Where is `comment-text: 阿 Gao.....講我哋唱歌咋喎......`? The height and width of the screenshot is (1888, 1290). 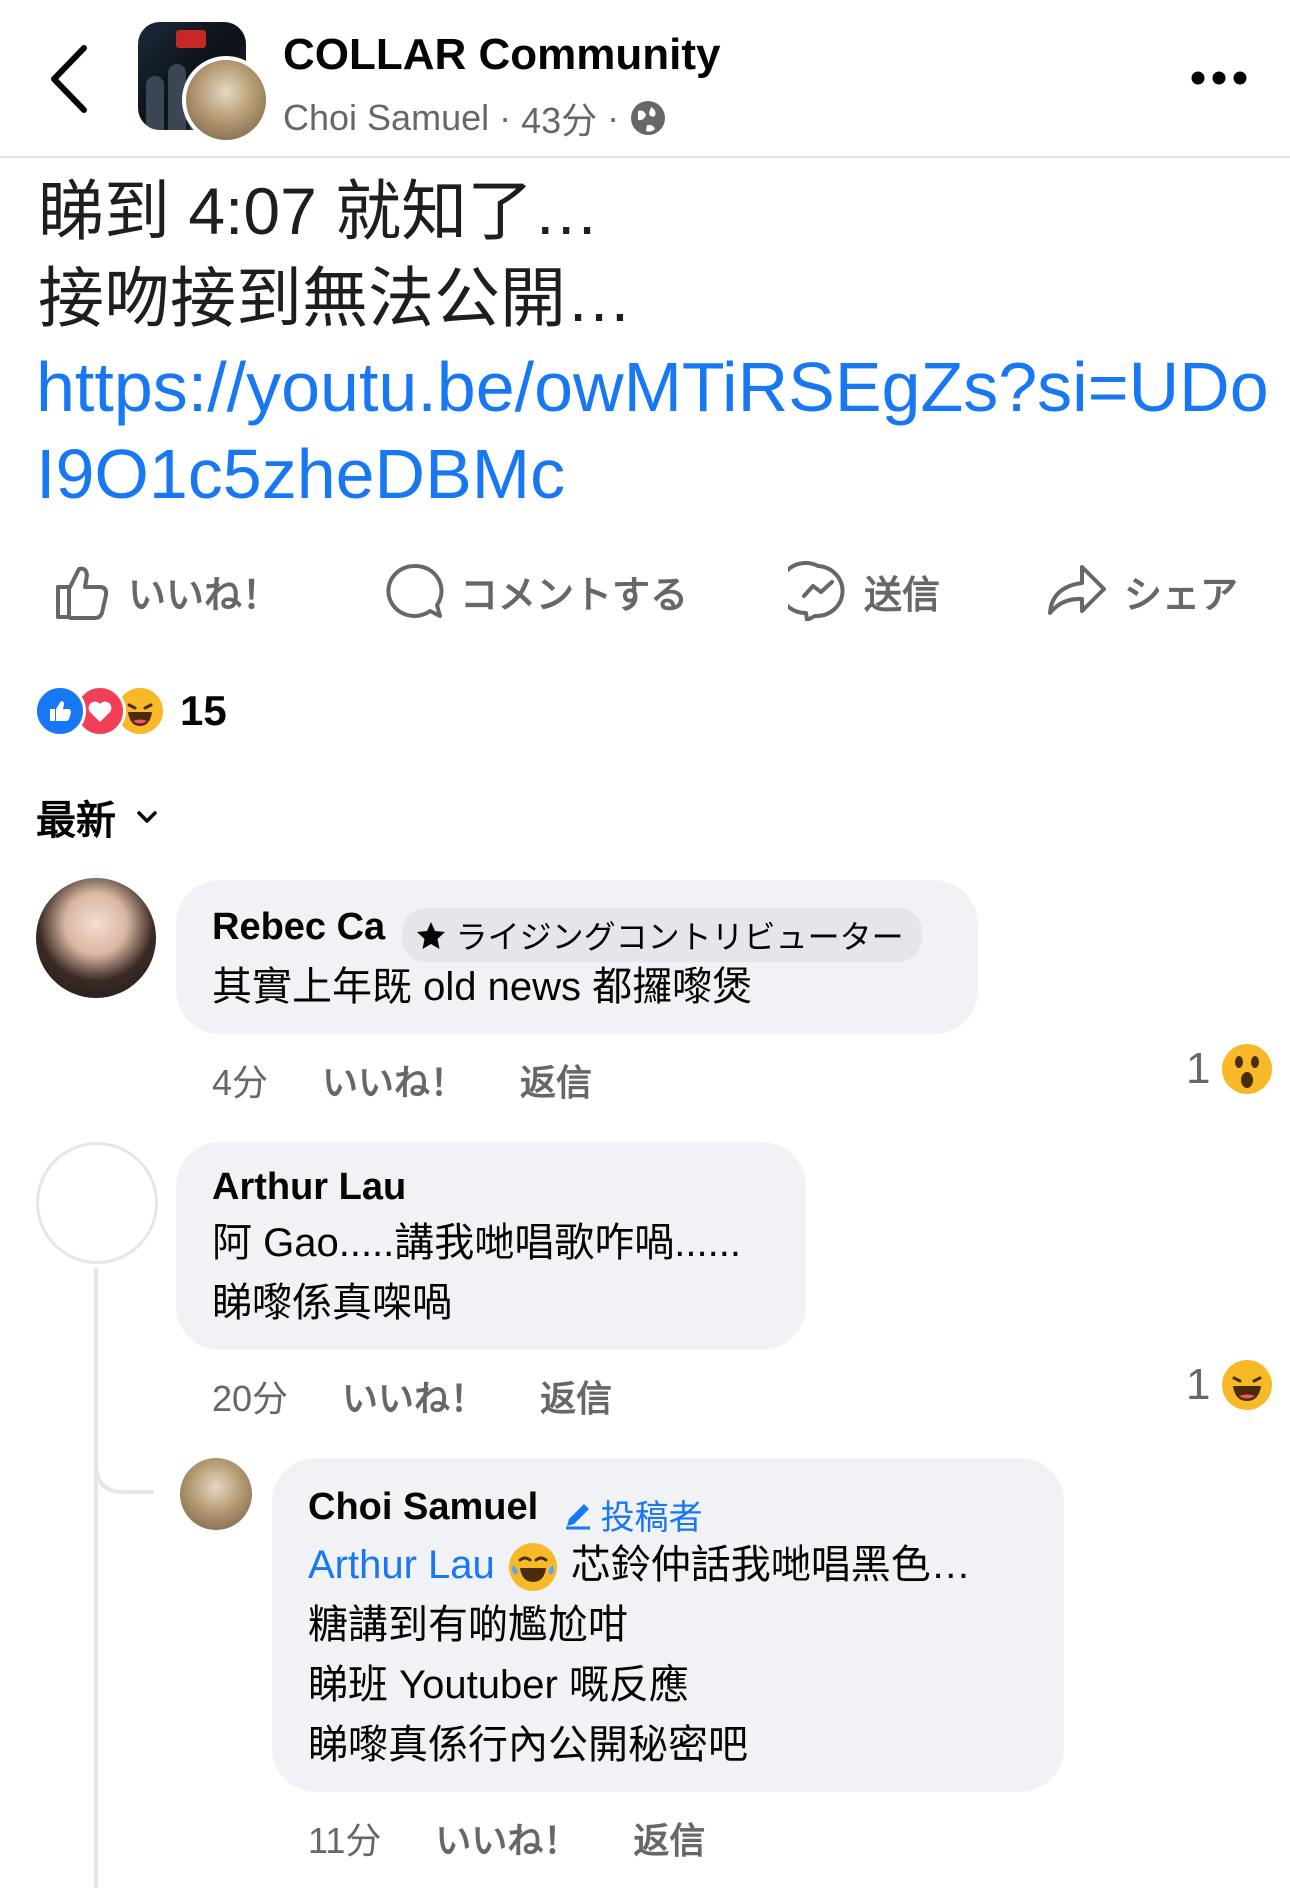
comment-text: 阿 Gao.....講我哋唱歌咋喎...... is located at coordinates (476, 1243).